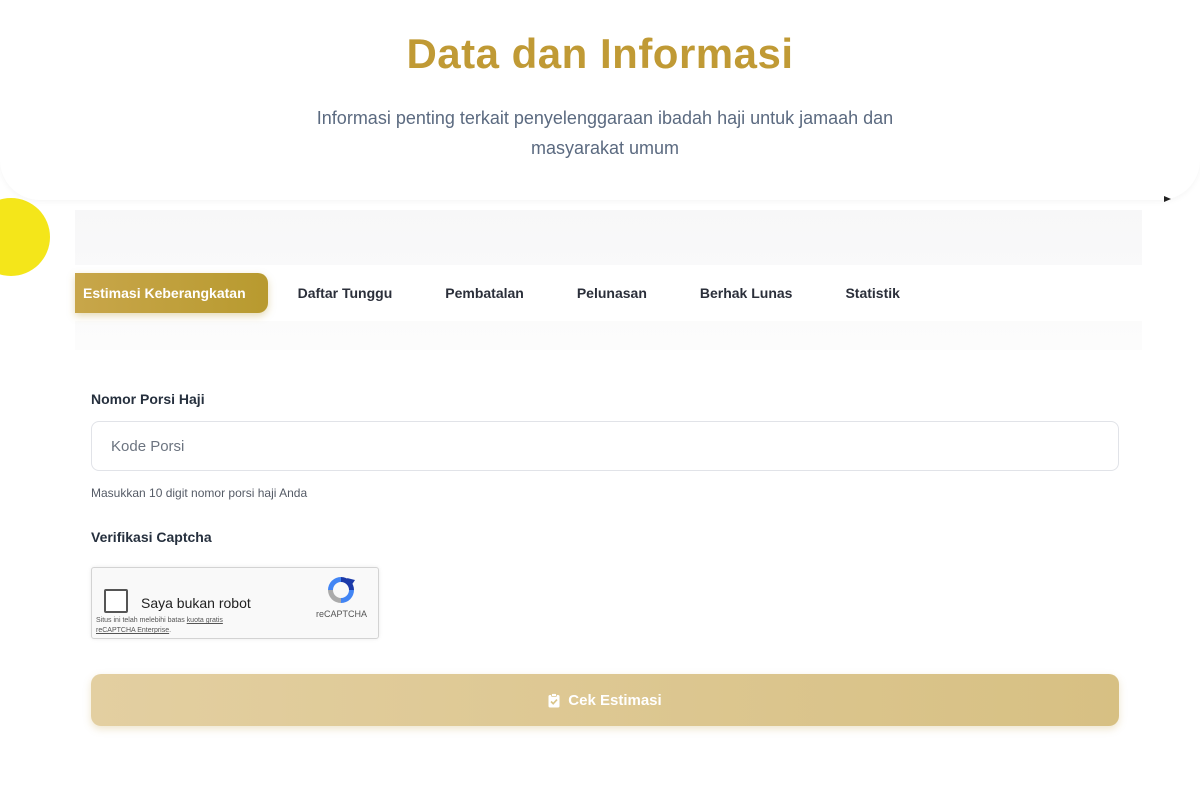  What do you see at coordinates (170, 630) in the screenshot?
I see `recaptcha-note-suffix: .` at bounding box center [170, 630].